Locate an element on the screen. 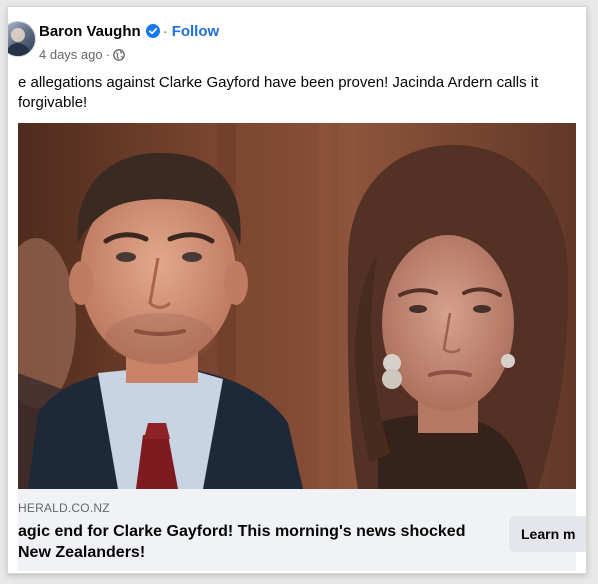  follow-button: Follow is located at coordinates (196, 31).